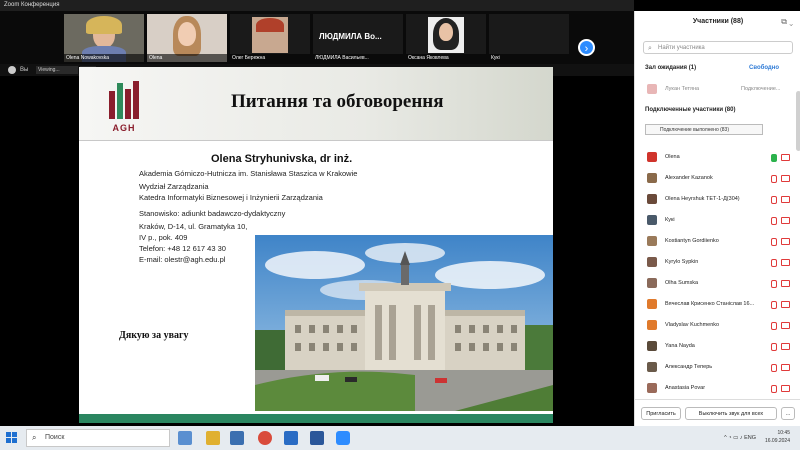  Describe the element at coordinates (714, 388) in the screenshot. I see `participant-row: Anastasia Povar` at that location.